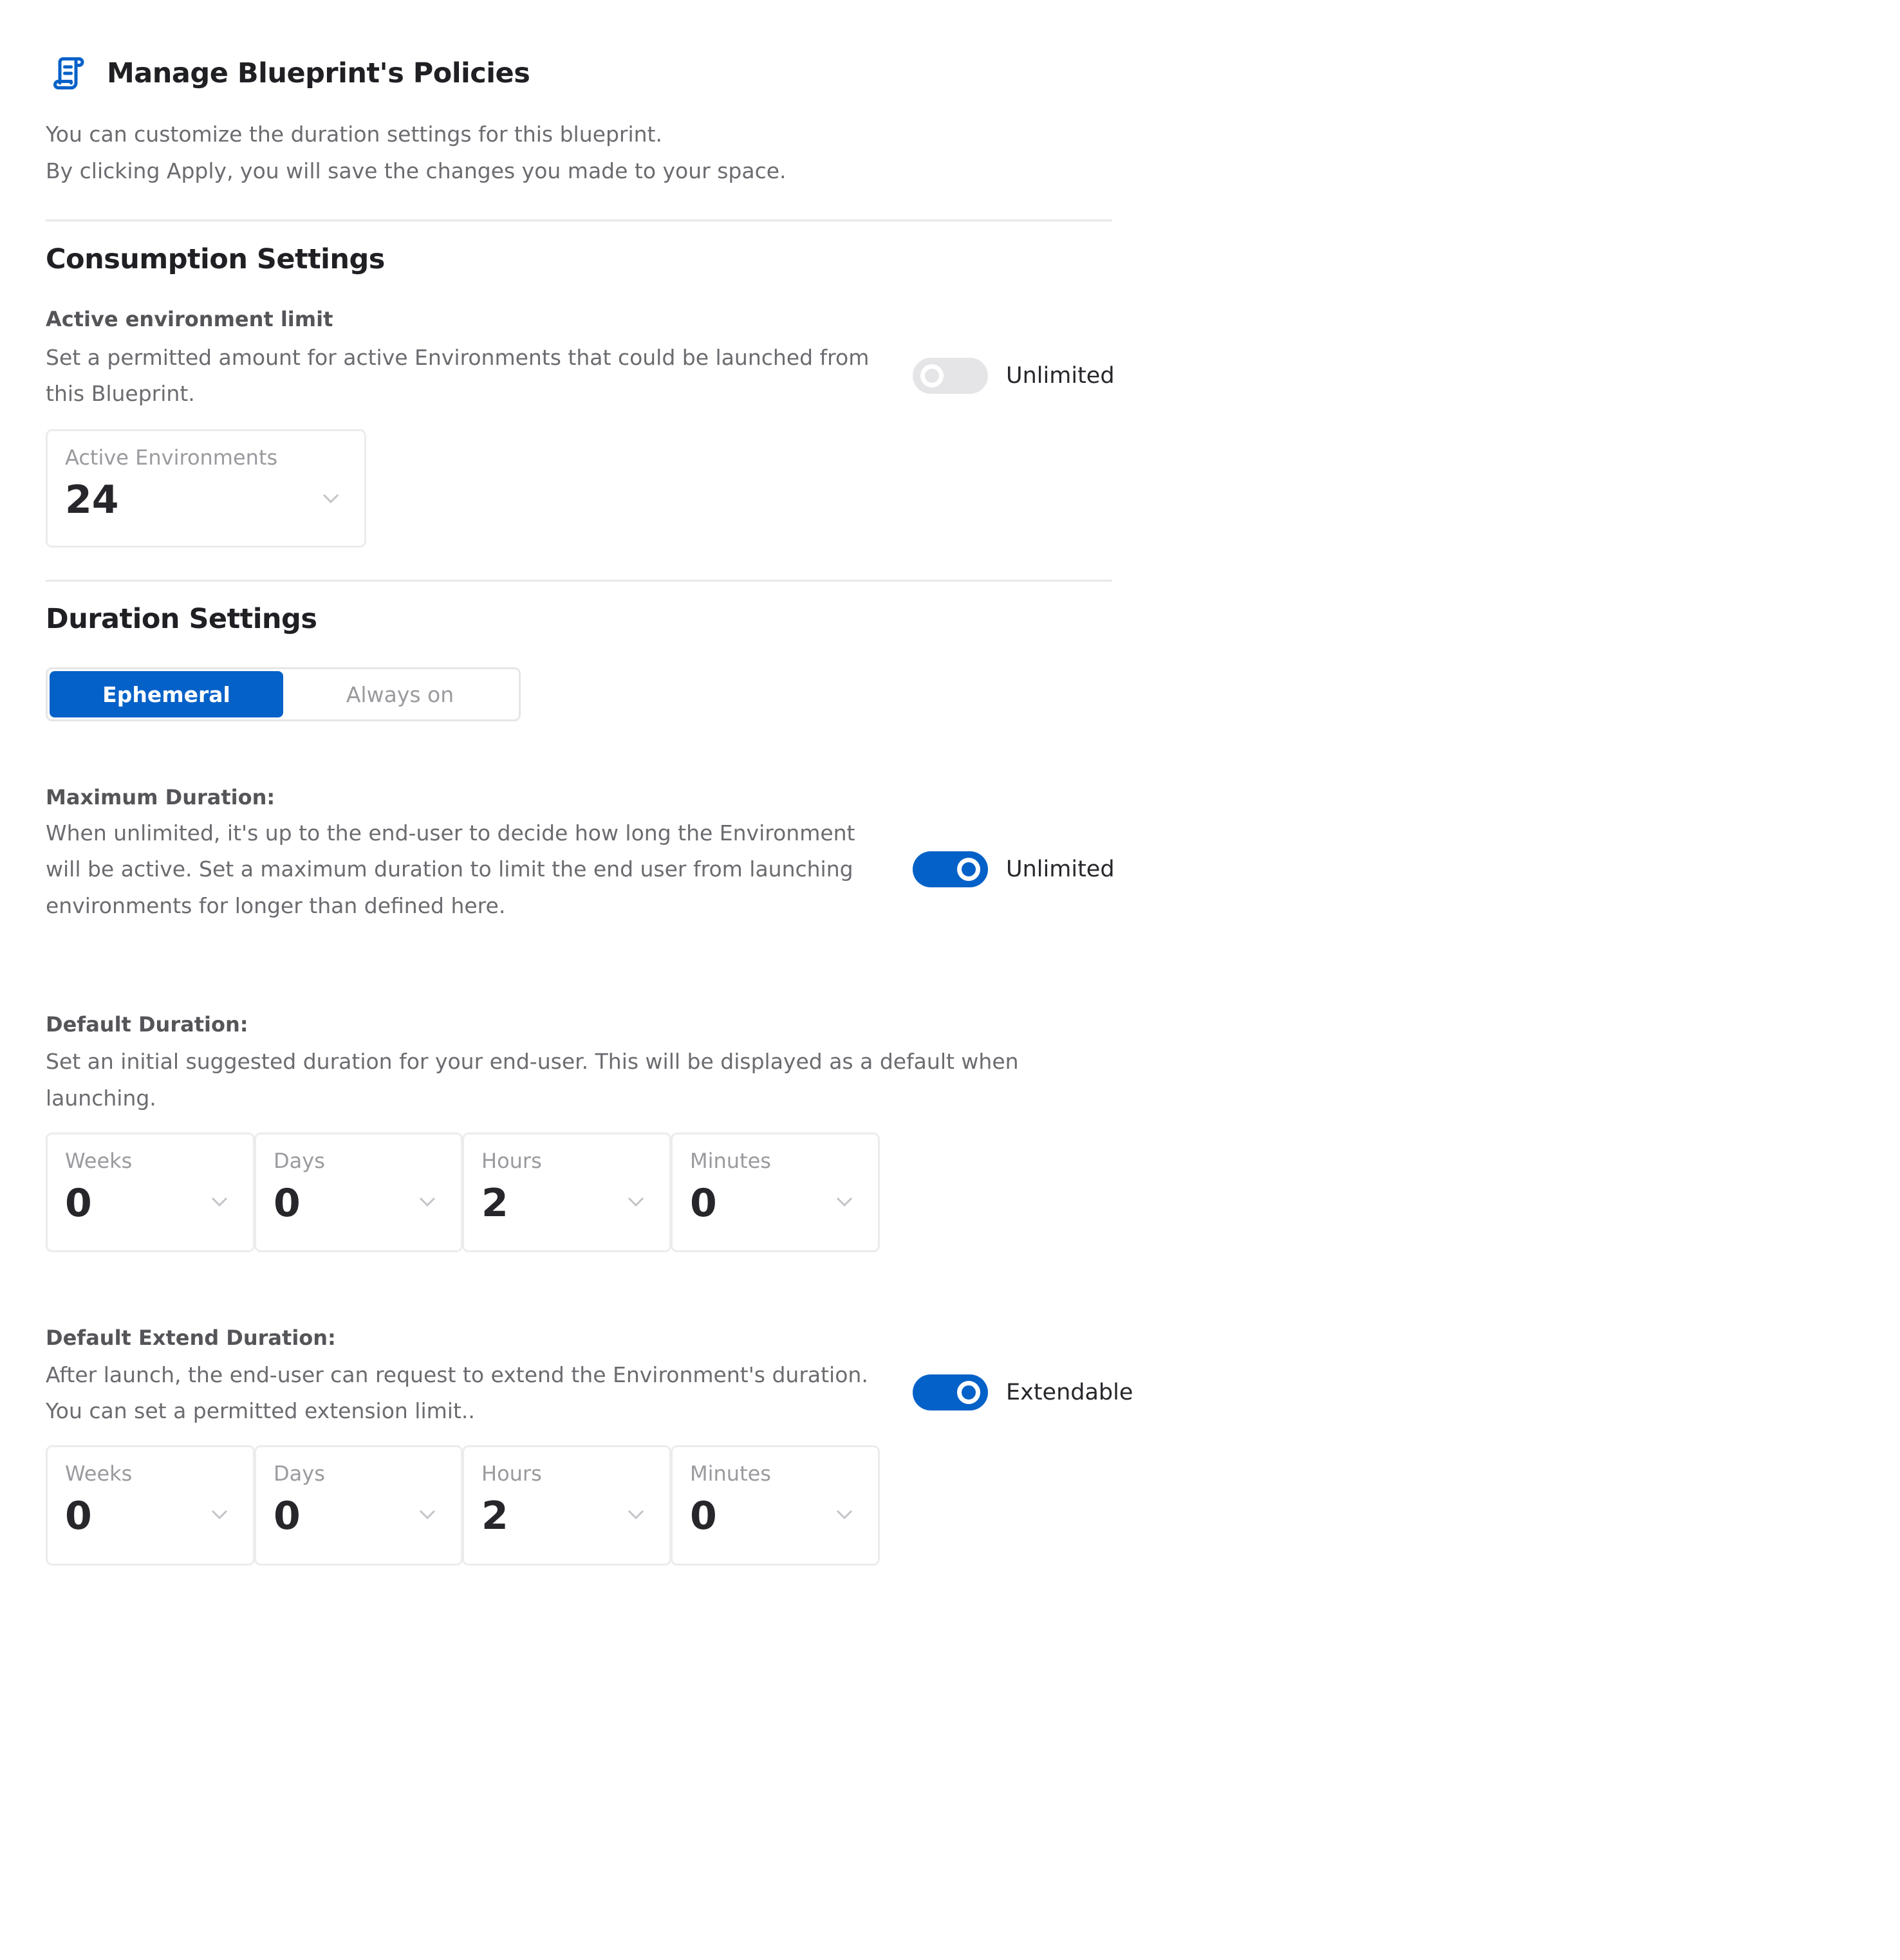  I want to click on active-limit-toggle-group: Unlimited, so click(1014, 376).